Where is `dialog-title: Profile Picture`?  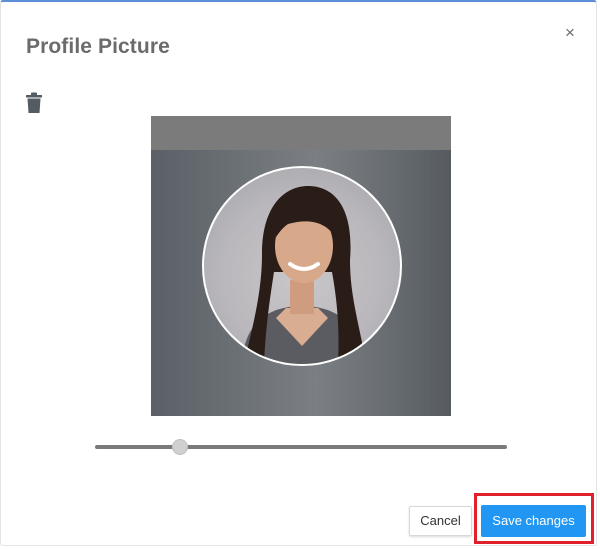 dialog-title: Profile Picture is located at coordinates (98, 46).